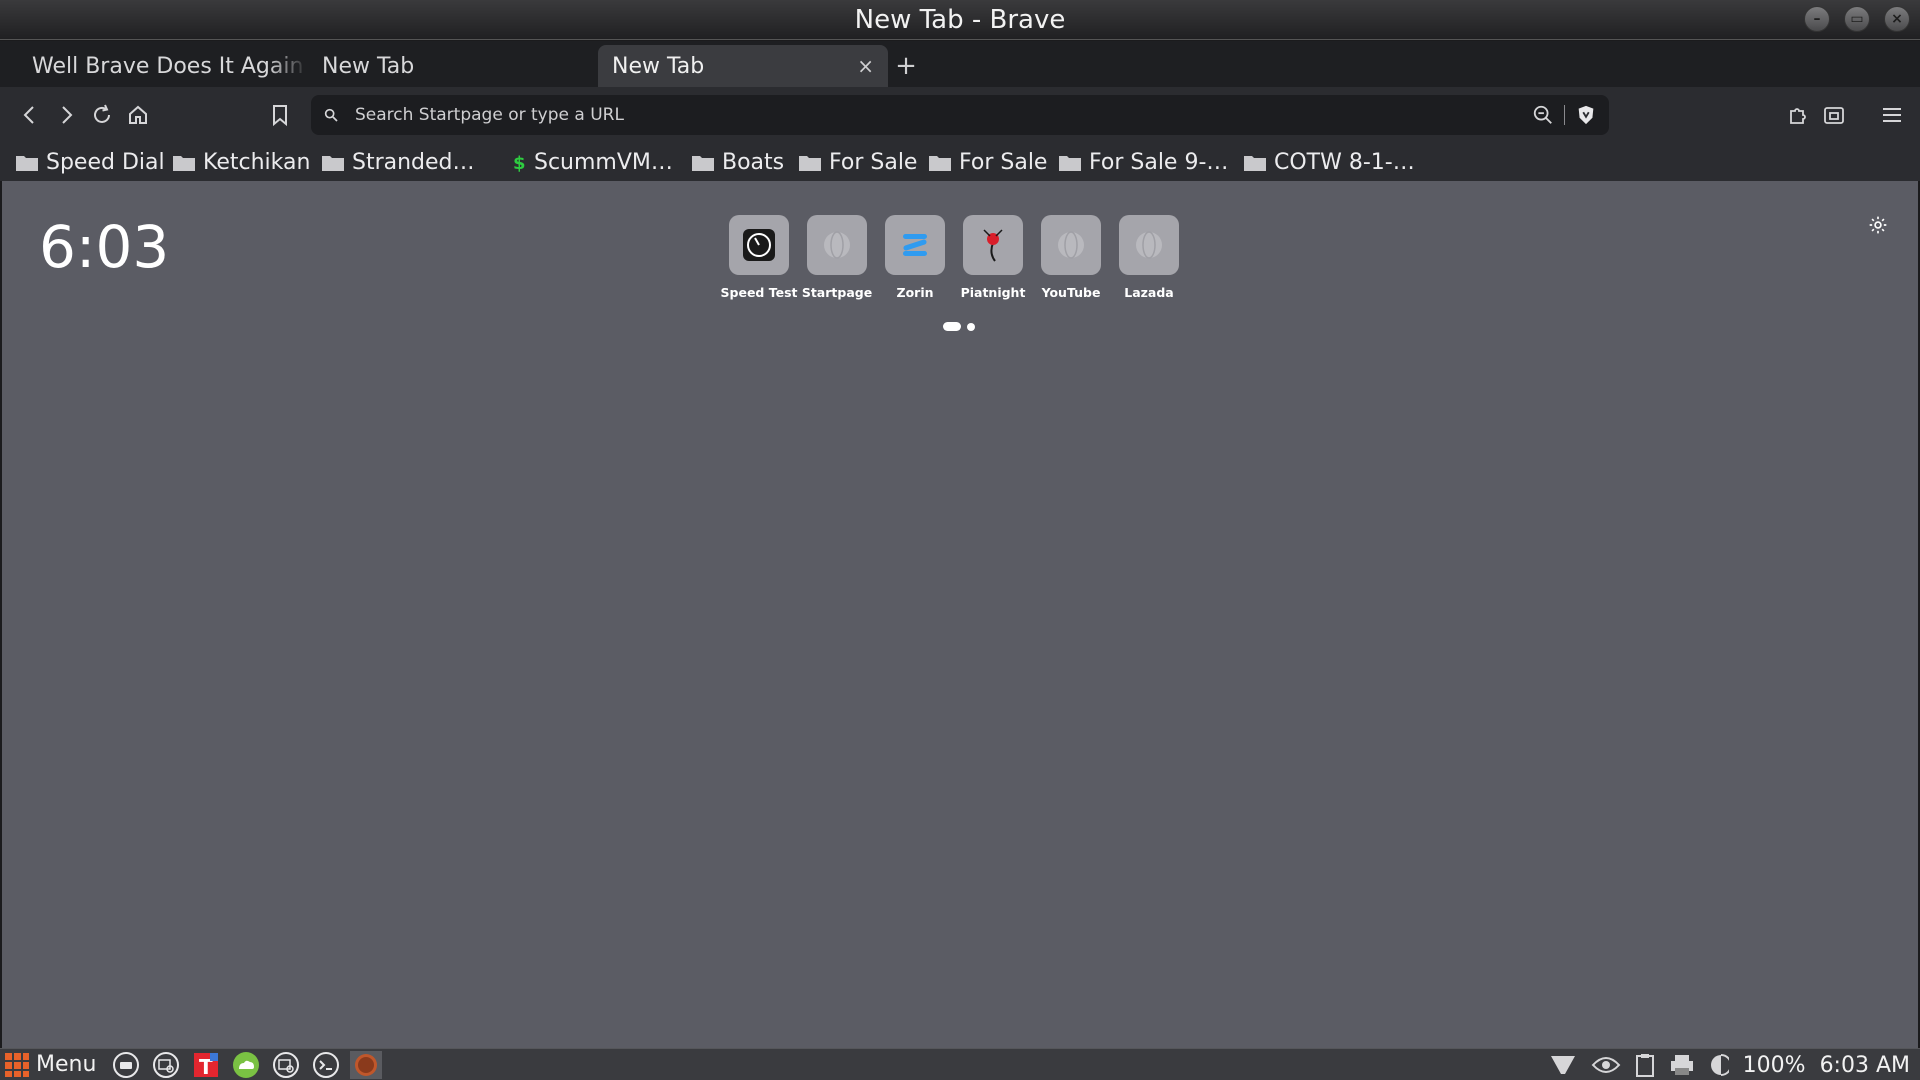  I want to click on reload-button, so click(102, 115).